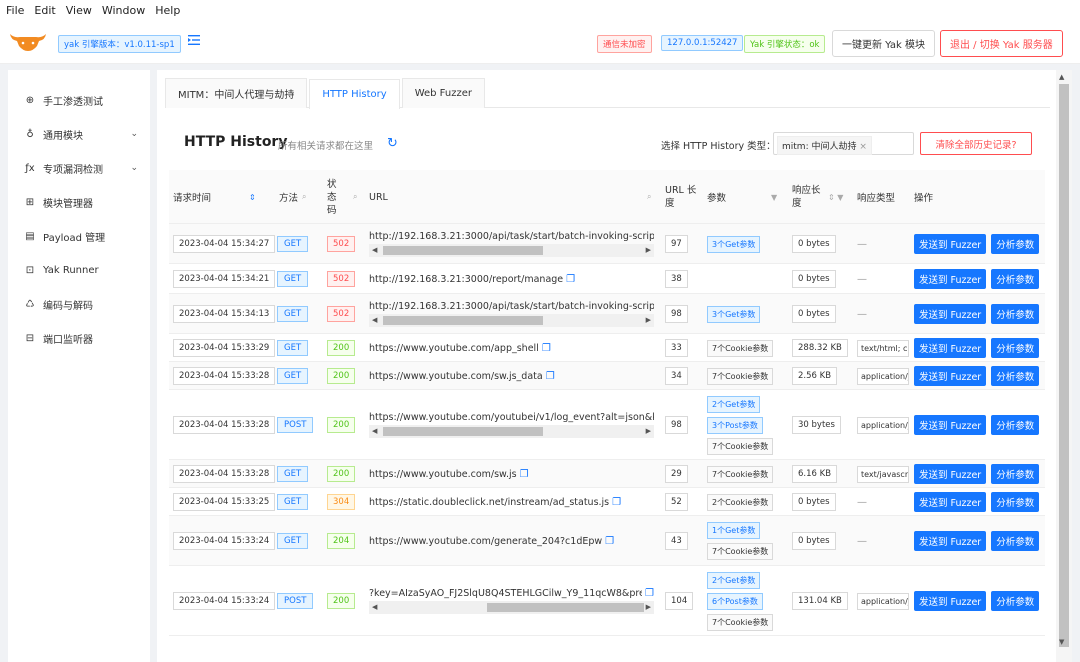  Describe the element at coordinates (79, 270) in the screenshot. I see `sidebar-item: ⊡ Yak Runner` at that location.